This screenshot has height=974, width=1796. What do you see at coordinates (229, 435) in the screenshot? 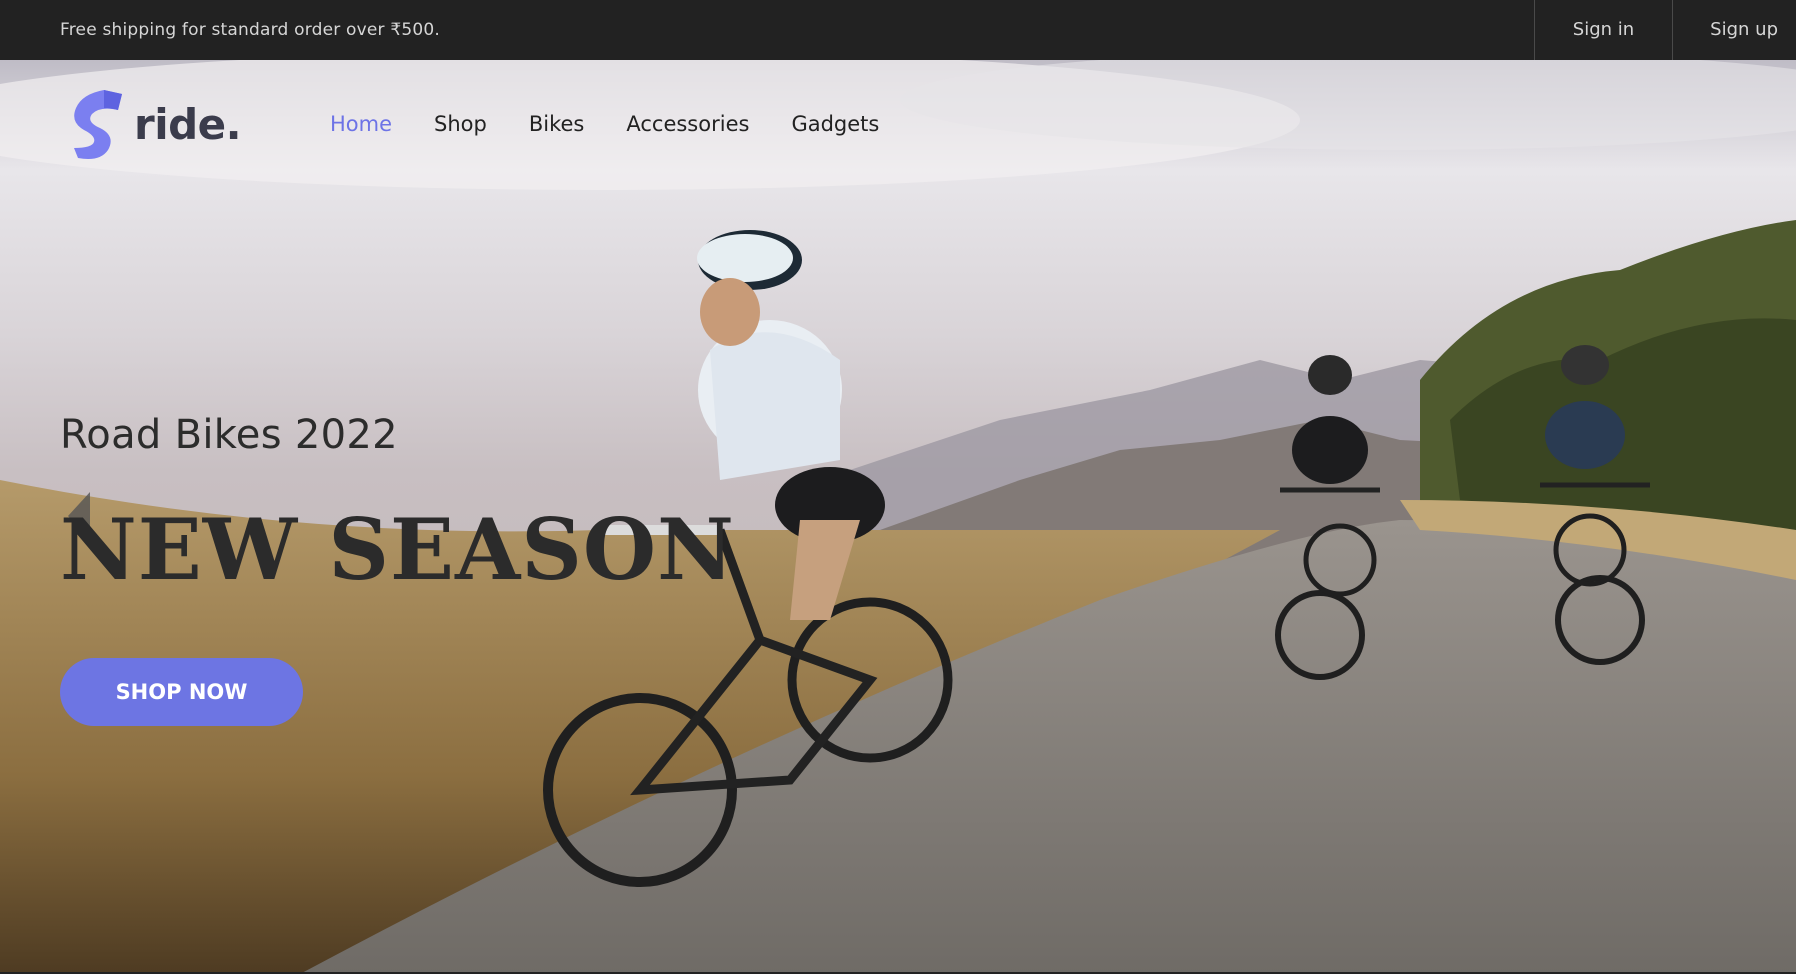
I see `hero-subtitle: Road Bikes 2022` at bounding box center [229, 435].